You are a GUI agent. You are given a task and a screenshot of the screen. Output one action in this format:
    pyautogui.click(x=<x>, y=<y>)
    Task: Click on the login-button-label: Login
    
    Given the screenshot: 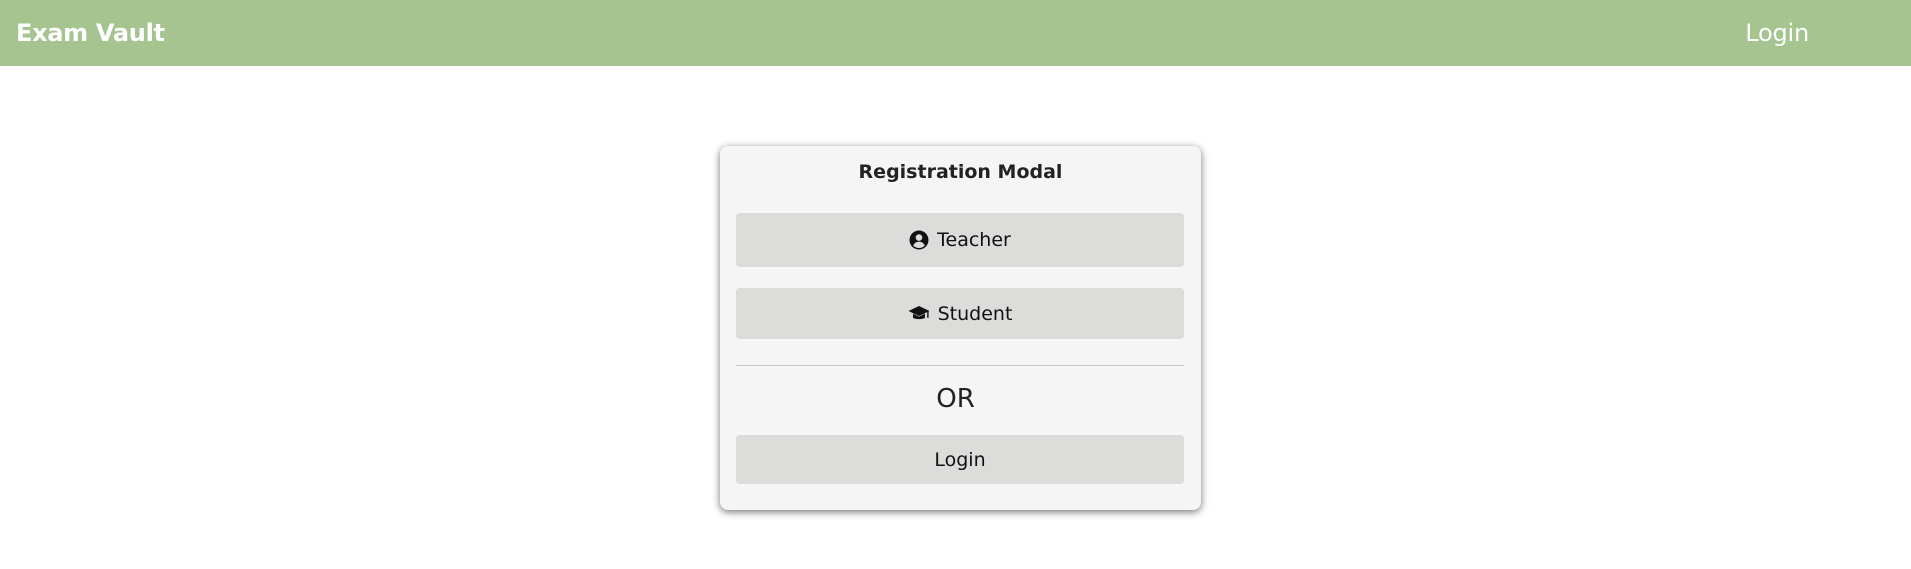 What is the action you would take?
    pyautogui.click(x=960, y=459)
    